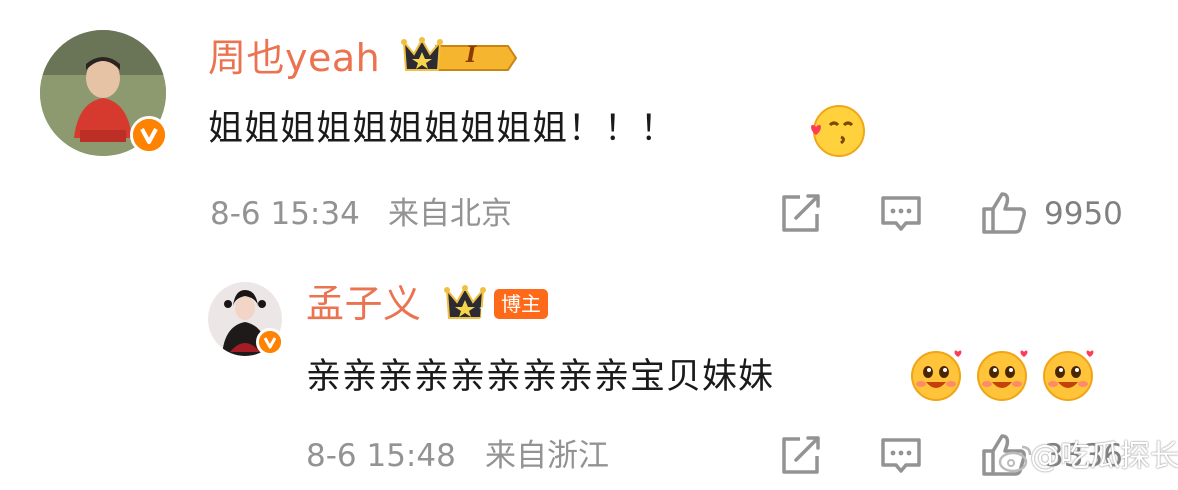 This screenshot has width=1178, height=490. Describe the element at coordinates (459, 54) in the screenshot. I see `crown-icon` at that location.